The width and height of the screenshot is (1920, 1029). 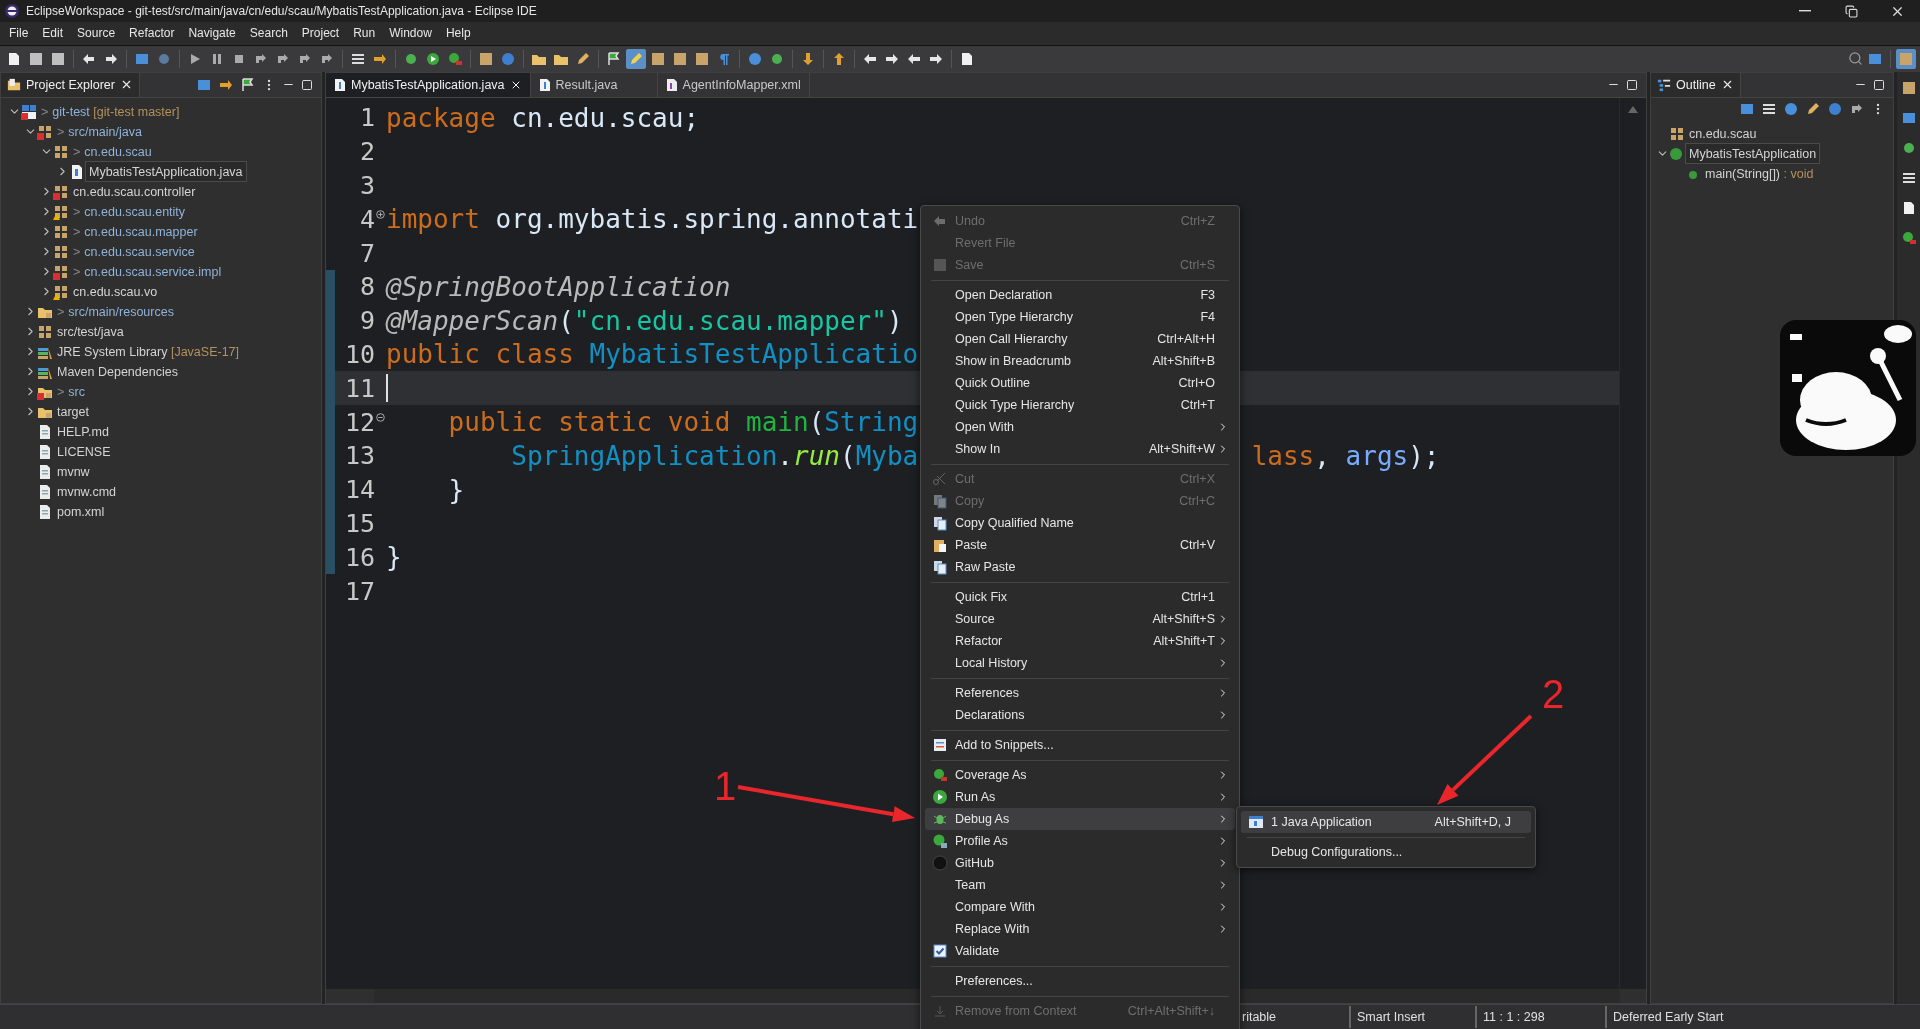 What do you see at coordinates (115, 292) in the screenshot?
I see `tree-item: cn.edu.scau.vo` at bounding box center [115, 292].